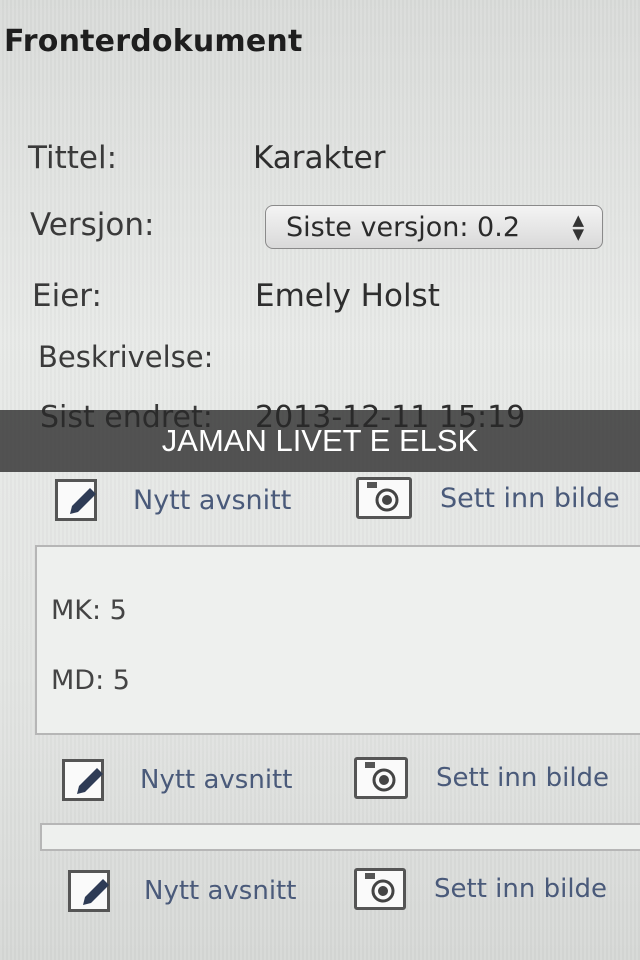 This screenshot has width=640, height=960. I want to click on owner-label: Eier:, so click(67, 296).